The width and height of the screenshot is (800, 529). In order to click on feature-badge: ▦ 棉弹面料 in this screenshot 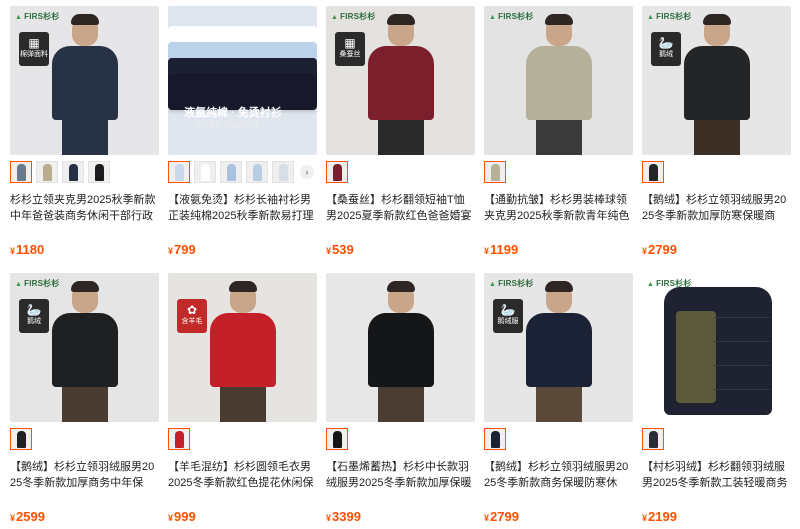, I will do `click(34, 49)`.